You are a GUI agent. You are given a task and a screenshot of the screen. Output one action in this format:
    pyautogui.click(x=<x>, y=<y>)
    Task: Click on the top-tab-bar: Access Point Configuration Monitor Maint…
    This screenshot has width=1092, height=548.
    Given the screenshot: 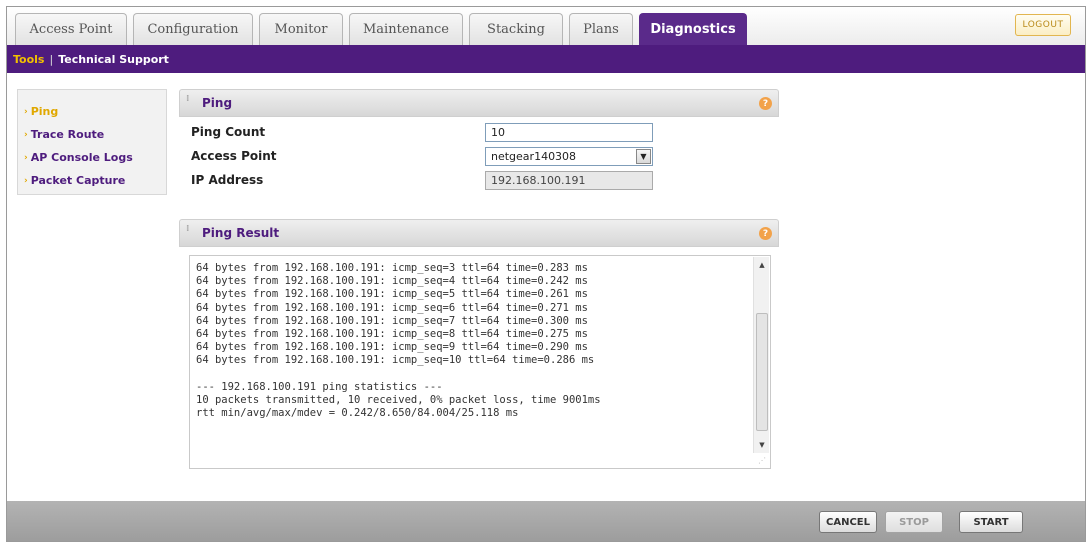 What is the action you would take?
    pyautogui.click(x=546, y=26)
    